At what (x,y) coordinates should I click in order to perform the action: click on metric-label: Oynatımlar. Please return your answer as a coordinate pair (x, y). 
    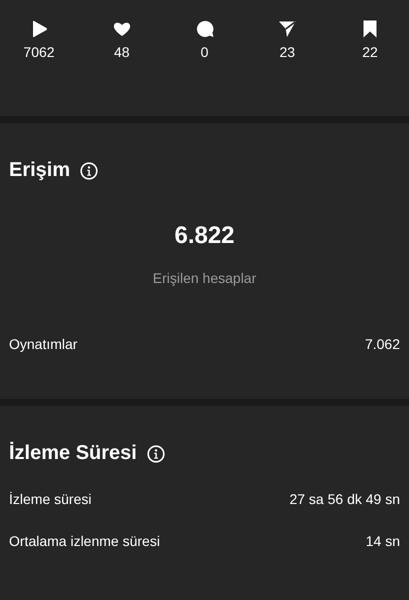
    Looking at the image, I should click on (43, 344).